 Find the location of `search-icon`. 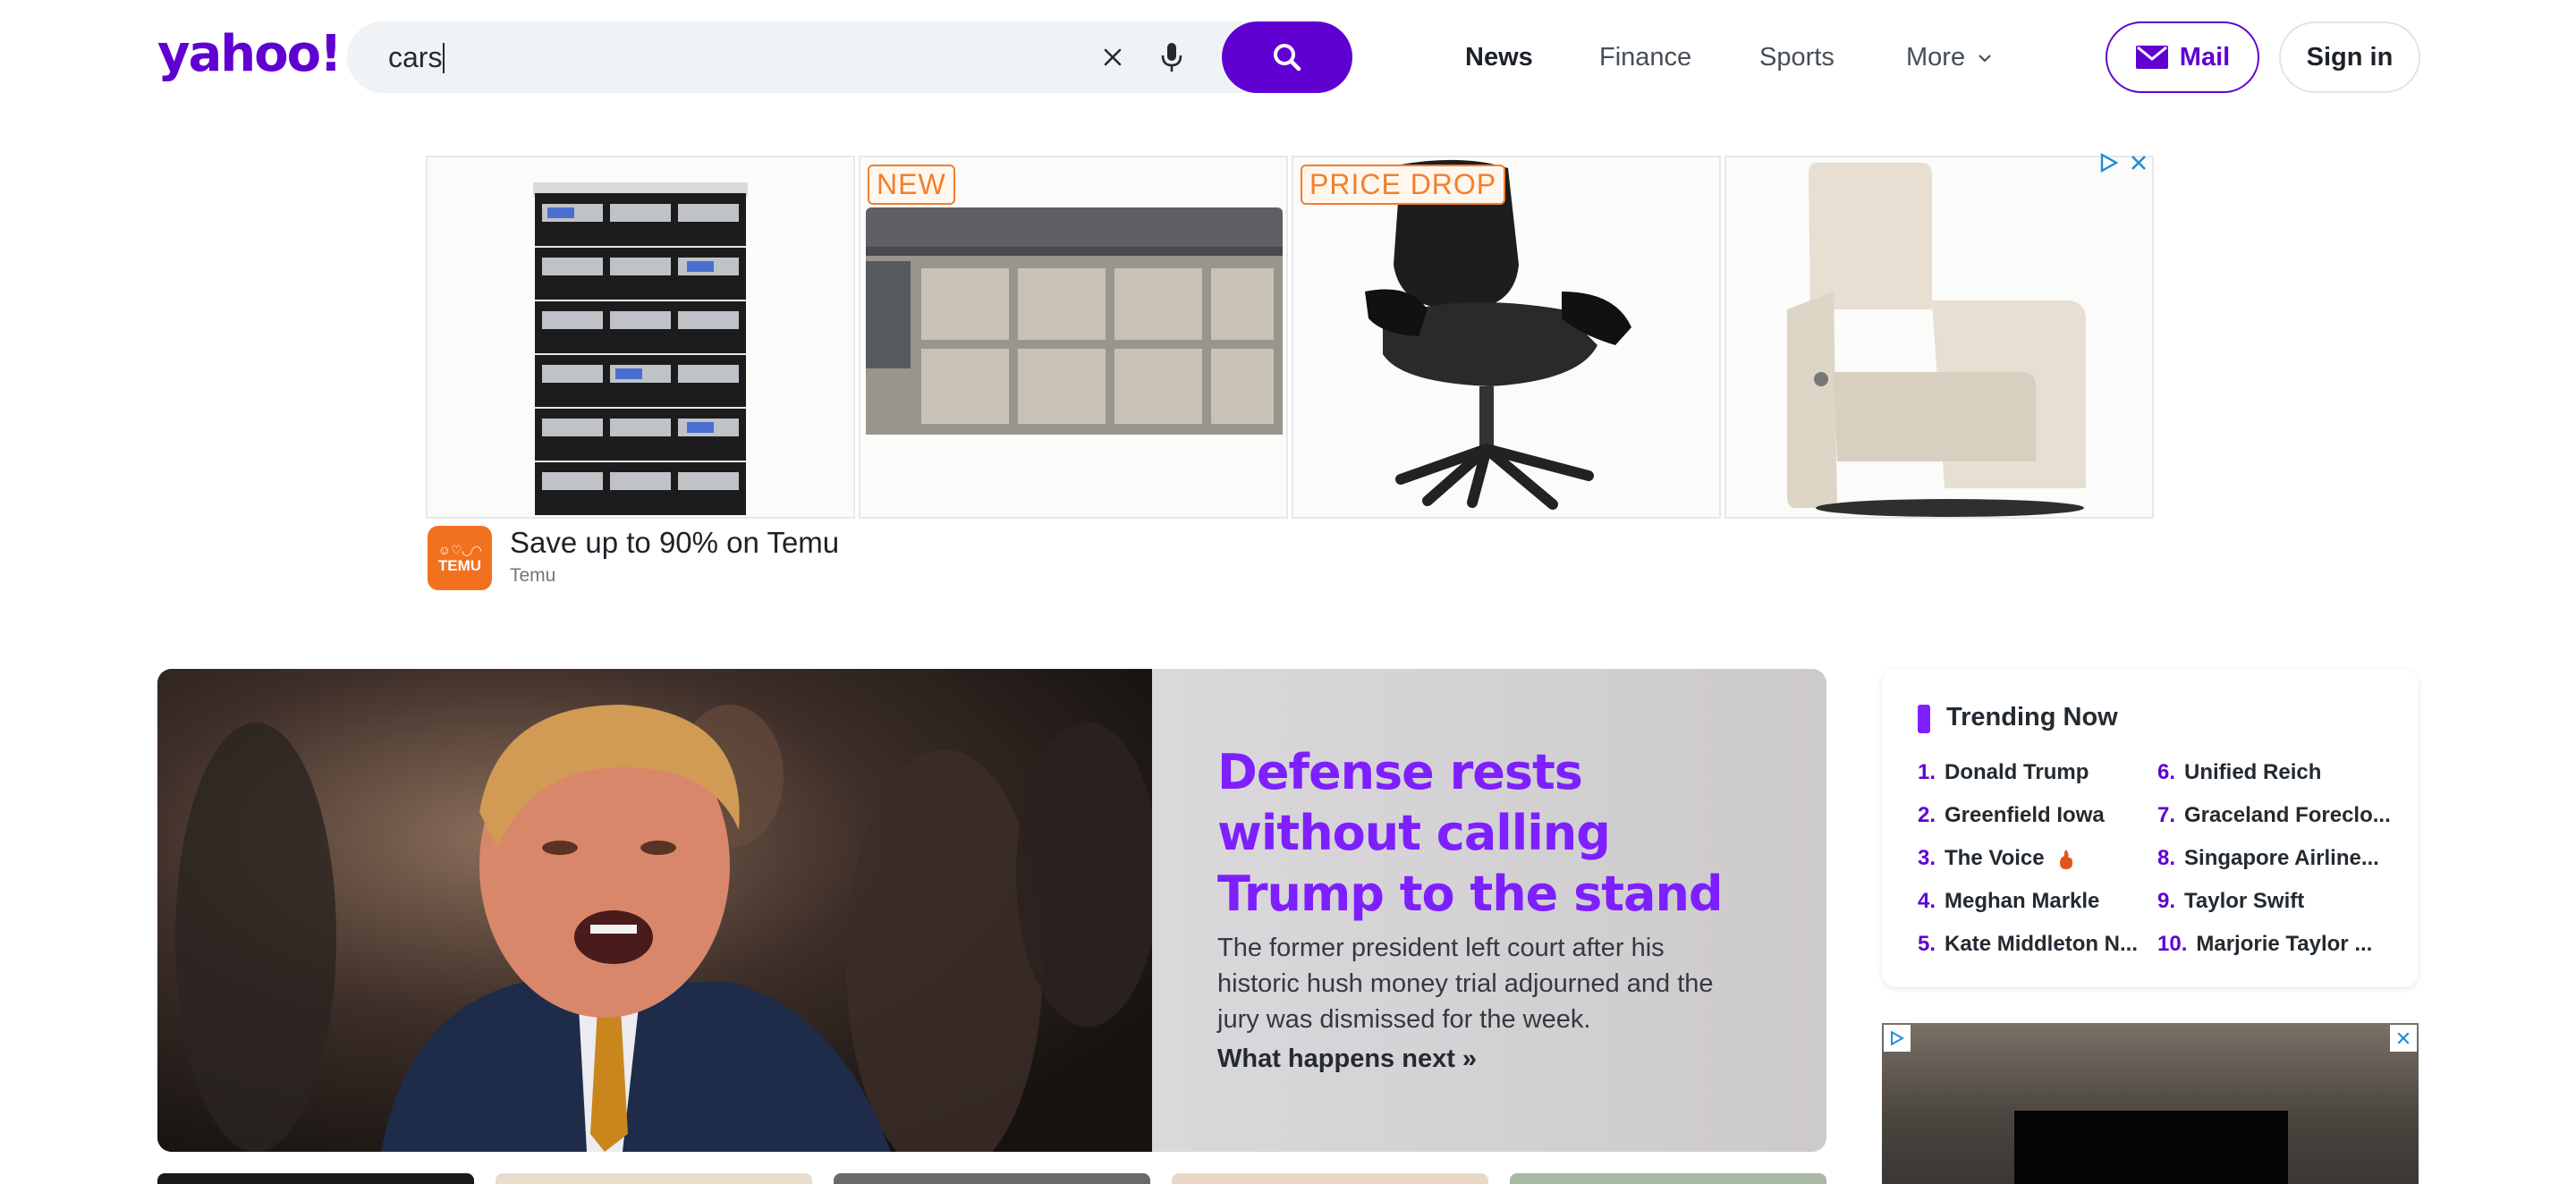

search-icon is located at coordinates (1287, 58).